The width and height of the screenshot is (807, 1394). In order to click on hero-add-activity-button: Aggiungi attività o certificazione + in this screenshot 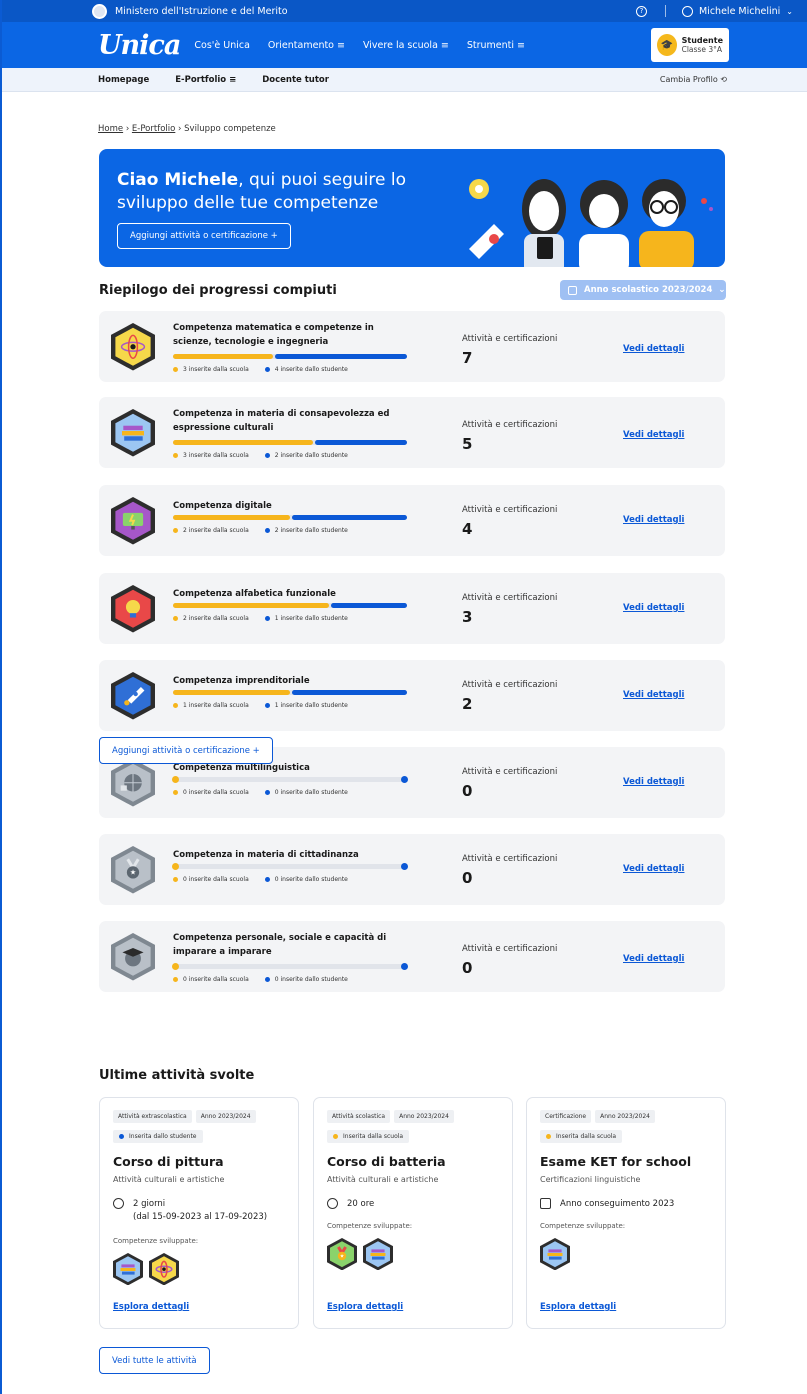, I will do `click(204, 236)`.